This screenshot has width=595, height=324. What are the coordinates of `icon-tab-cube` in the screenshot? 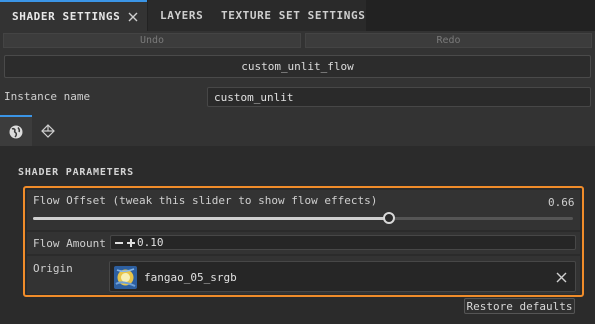 It's located at (48, 130).